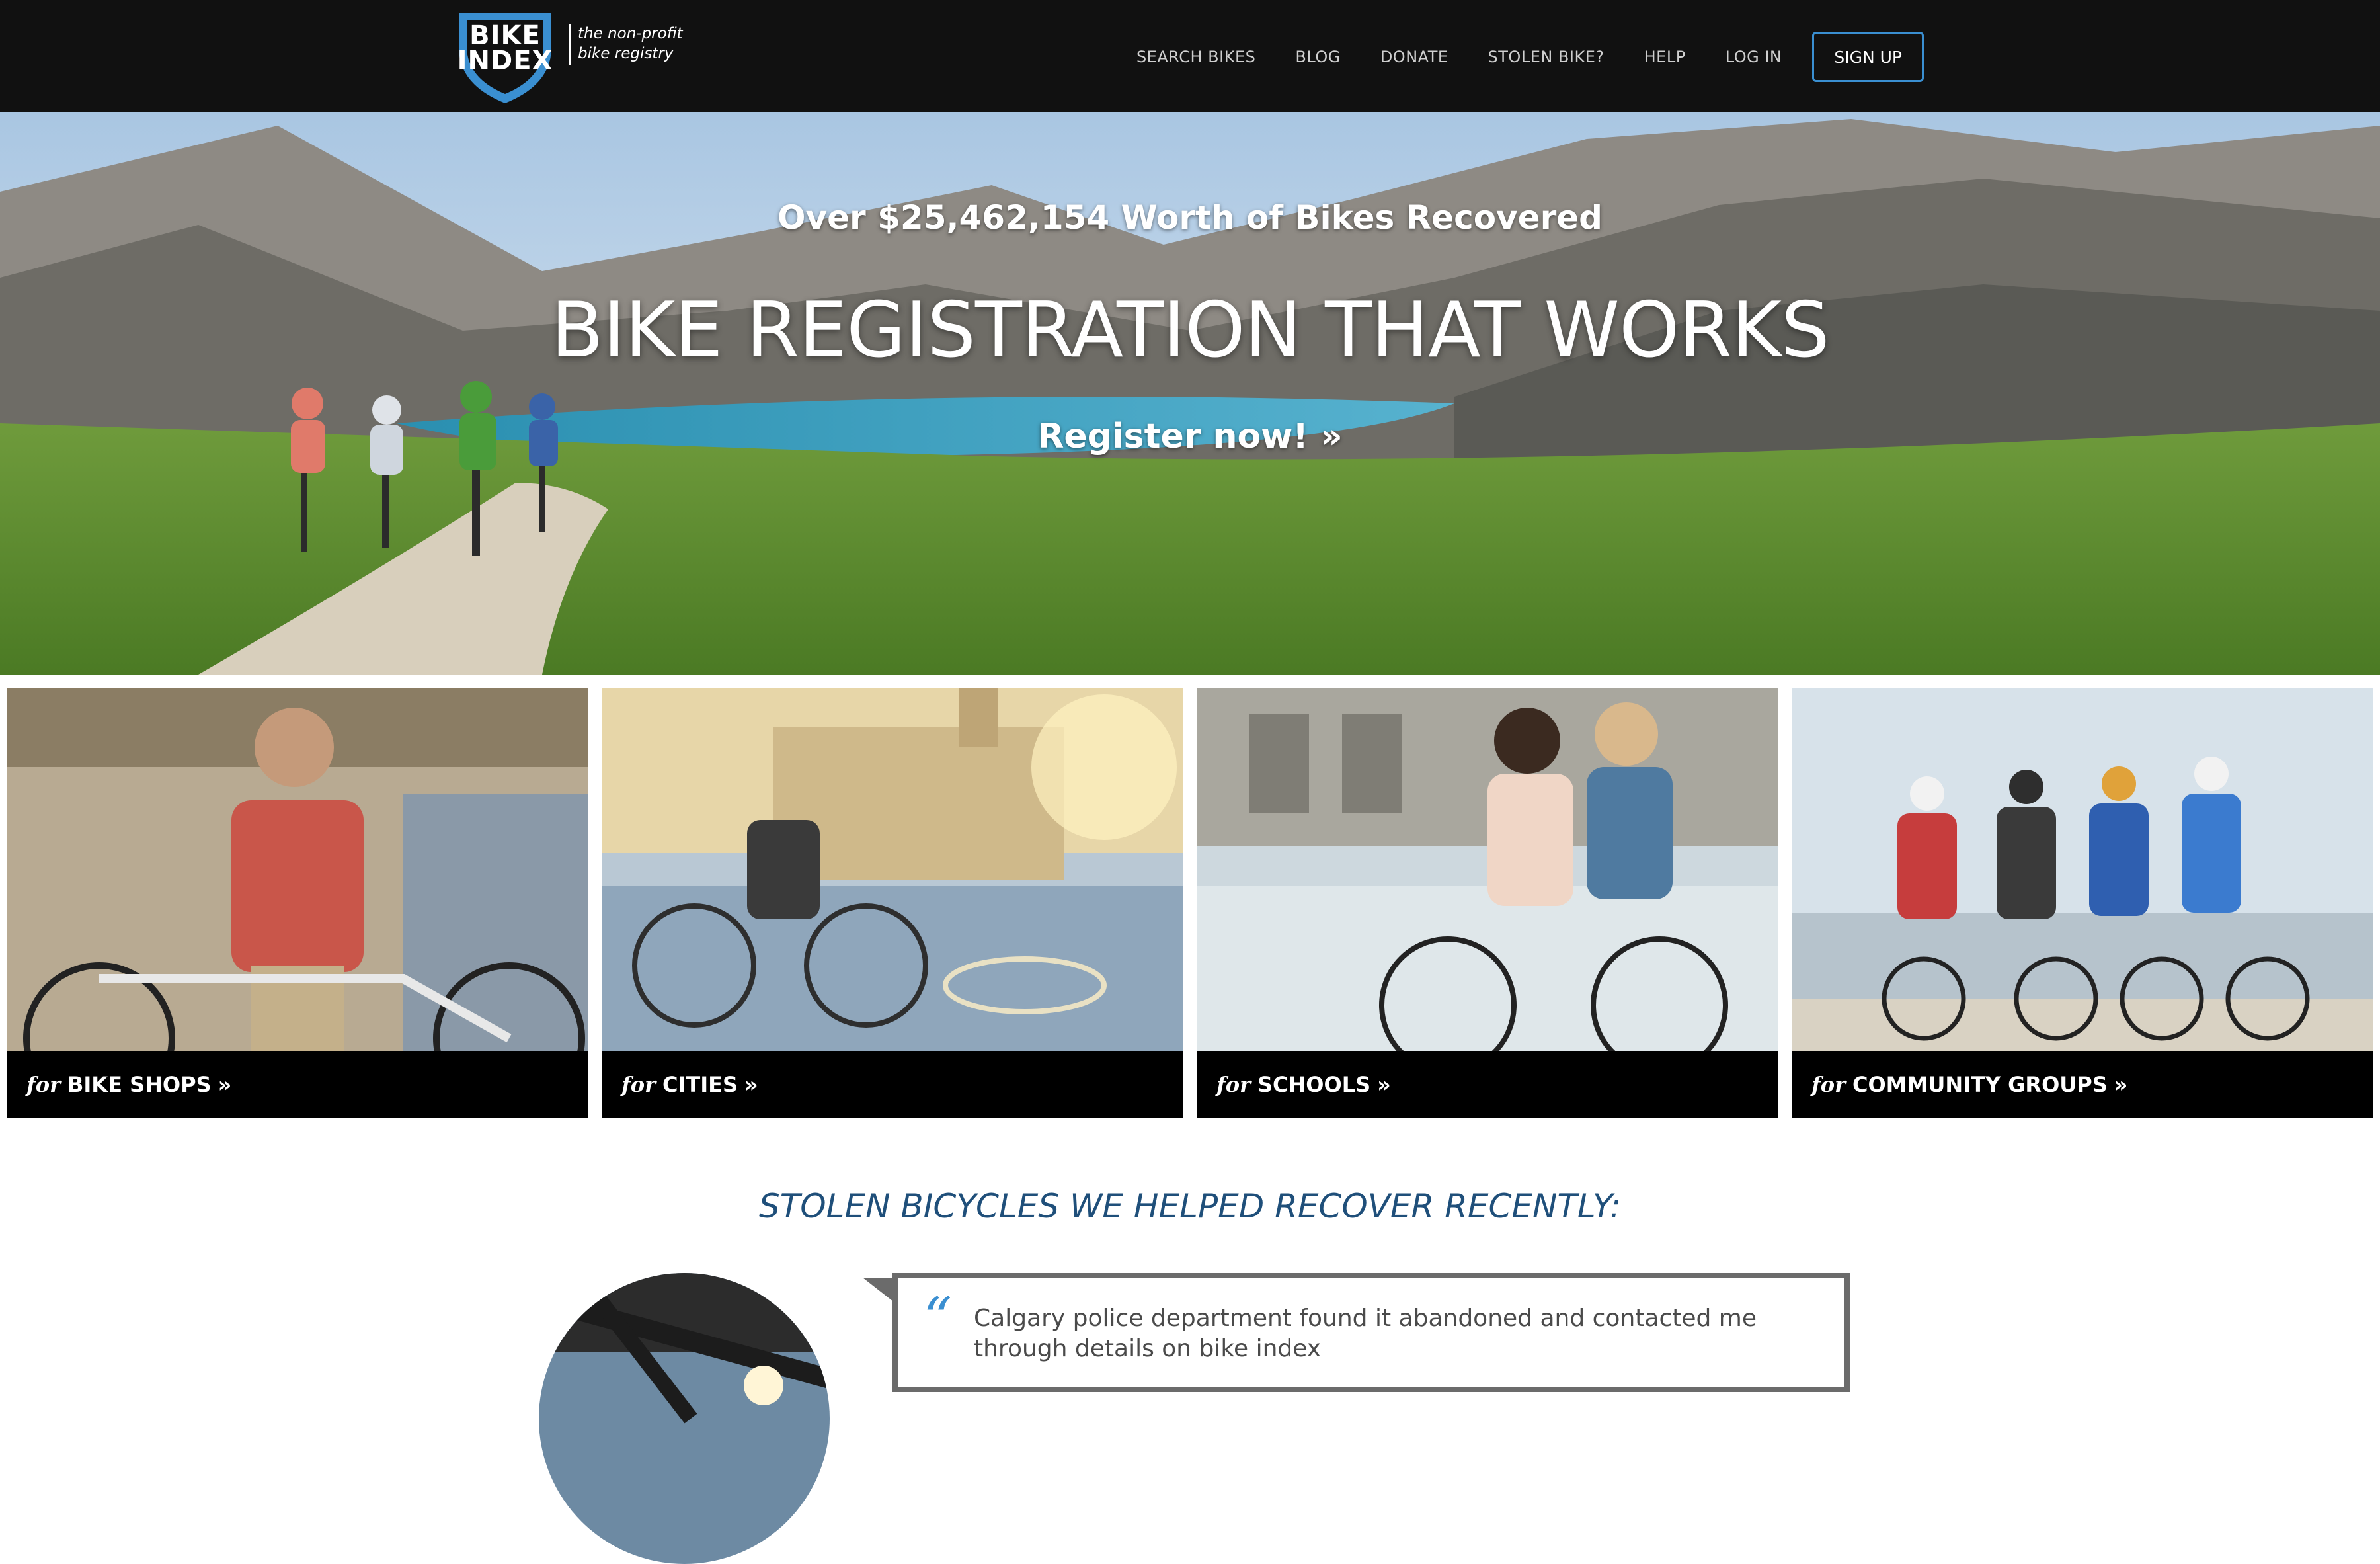 Image resolution: width=2380 pixels, height=1564 pixels. What do you see at coordinates (1314, 1084) in the screenshot?
I see `tile-label: SCHOOLS` at bounding box center [1314, 1084].